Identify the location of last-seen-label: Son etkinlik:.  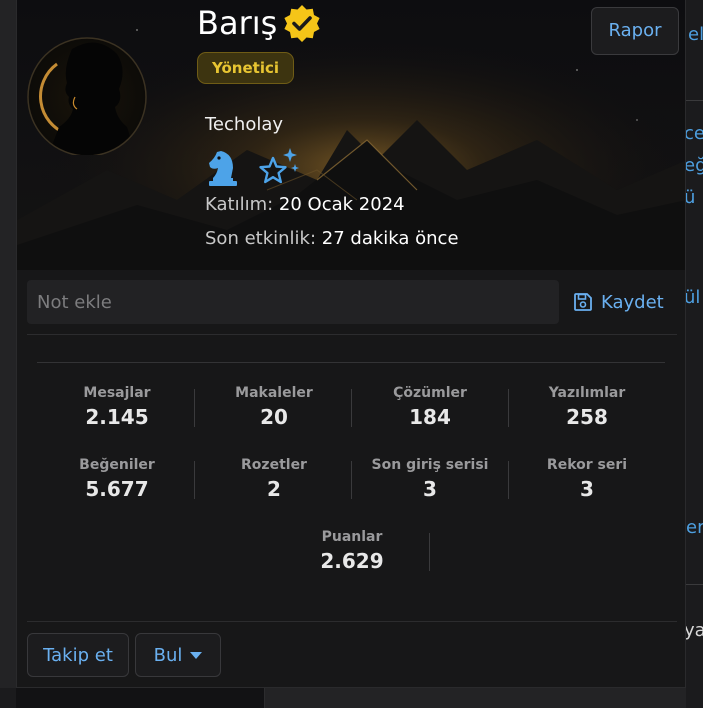
(261, 238).